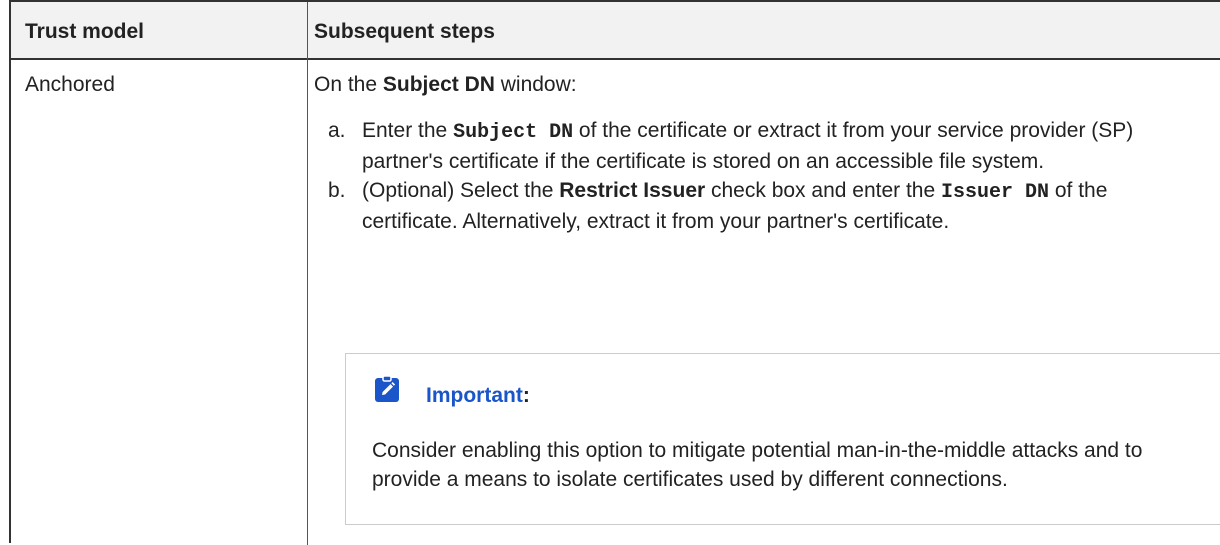  Describe the element at coordinates (337, 130) in the screenshot. I see `list-marker: a.` at that location.